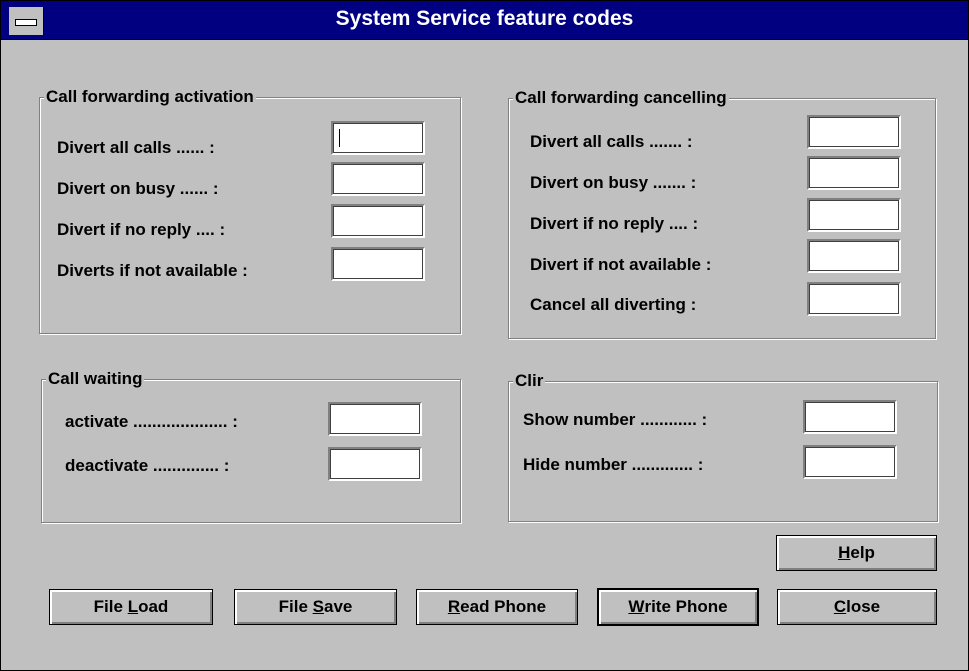 The image size is (969, 671). Describe the element at coordinates (611, 141) in the screenshot. I see `cancel-divert-all-calls-label: Divert all calls ....... :` at that location.